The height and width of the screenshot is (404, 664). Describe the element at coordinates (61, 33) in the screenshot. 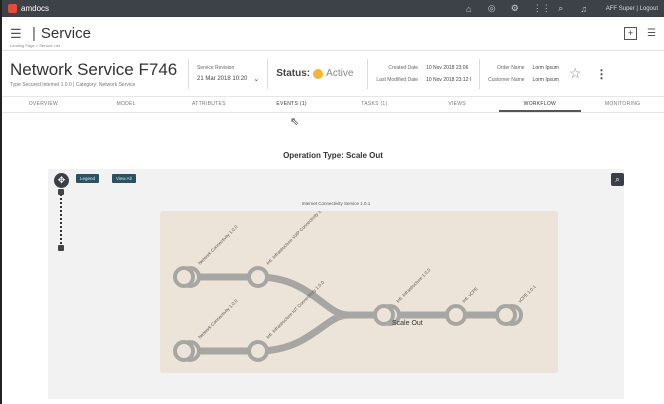

I see `page-title: | Service` at that location.